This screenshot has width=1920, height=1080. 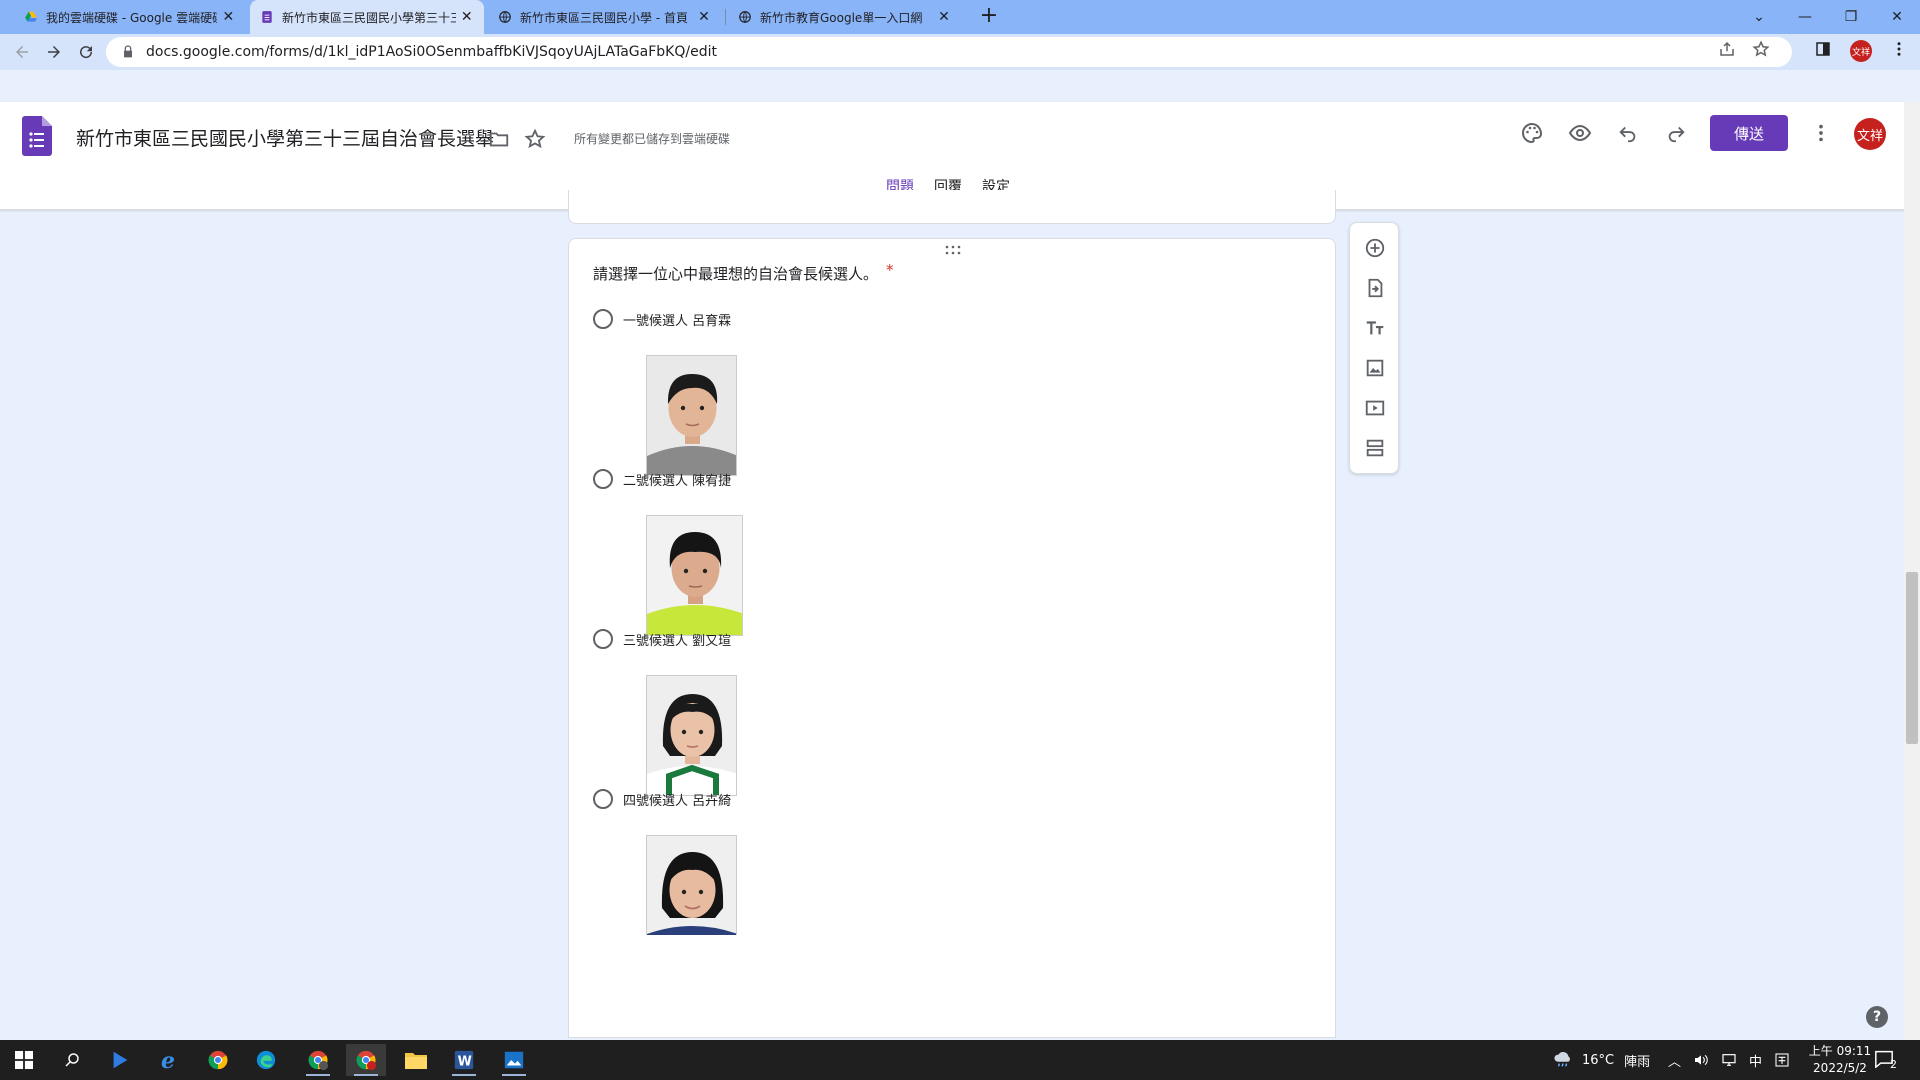 I want to click on send-button: 傳送, so click(x=1749, y=133).